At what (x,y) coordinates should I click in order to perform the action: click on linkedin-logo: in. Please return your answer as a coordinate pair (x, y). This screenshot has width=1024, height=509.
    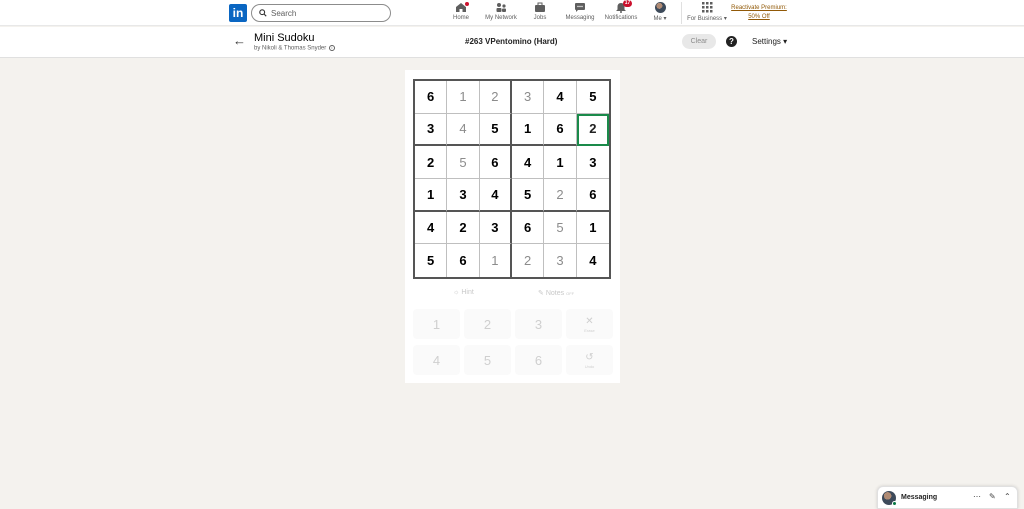
    Looking at the image, I should click on (238, 13).